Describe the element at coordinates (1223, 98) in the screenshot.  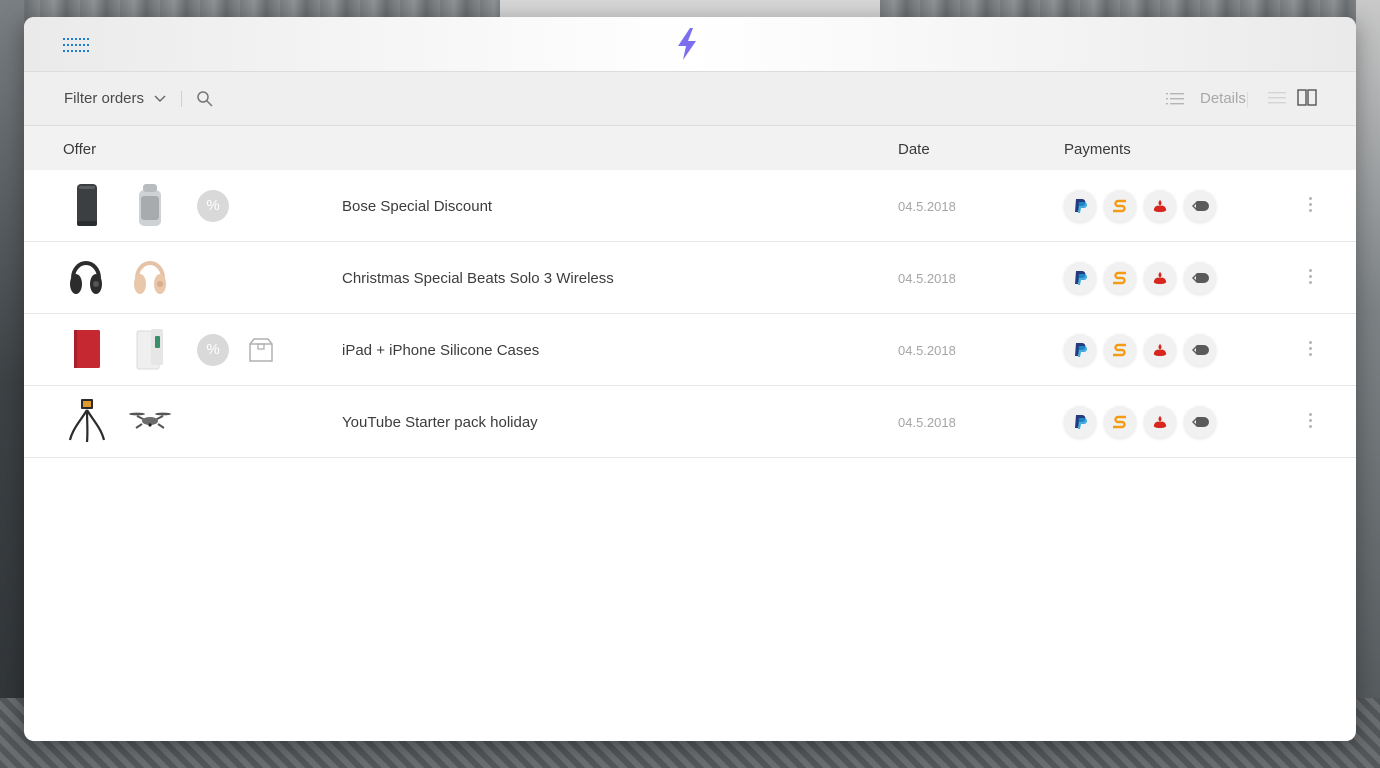
I see `details-label: Details` at that location.